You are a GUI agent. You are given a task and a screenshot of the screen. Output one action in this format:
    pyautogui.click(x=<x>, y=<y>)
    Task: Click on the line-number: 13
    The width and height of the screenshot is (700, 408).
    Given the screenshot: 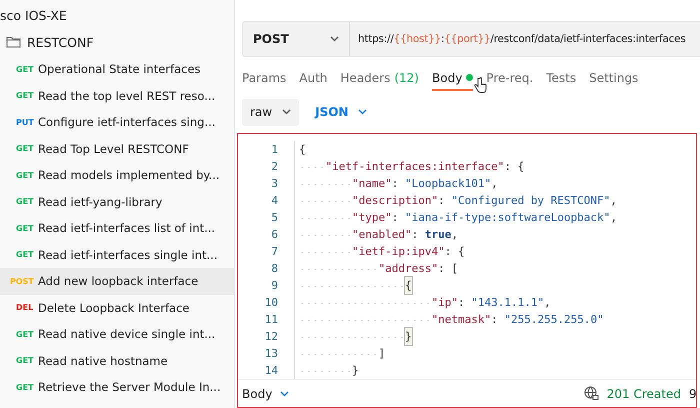 What is the action you would take?
    pyautogui.click(x=271, y=354)
    